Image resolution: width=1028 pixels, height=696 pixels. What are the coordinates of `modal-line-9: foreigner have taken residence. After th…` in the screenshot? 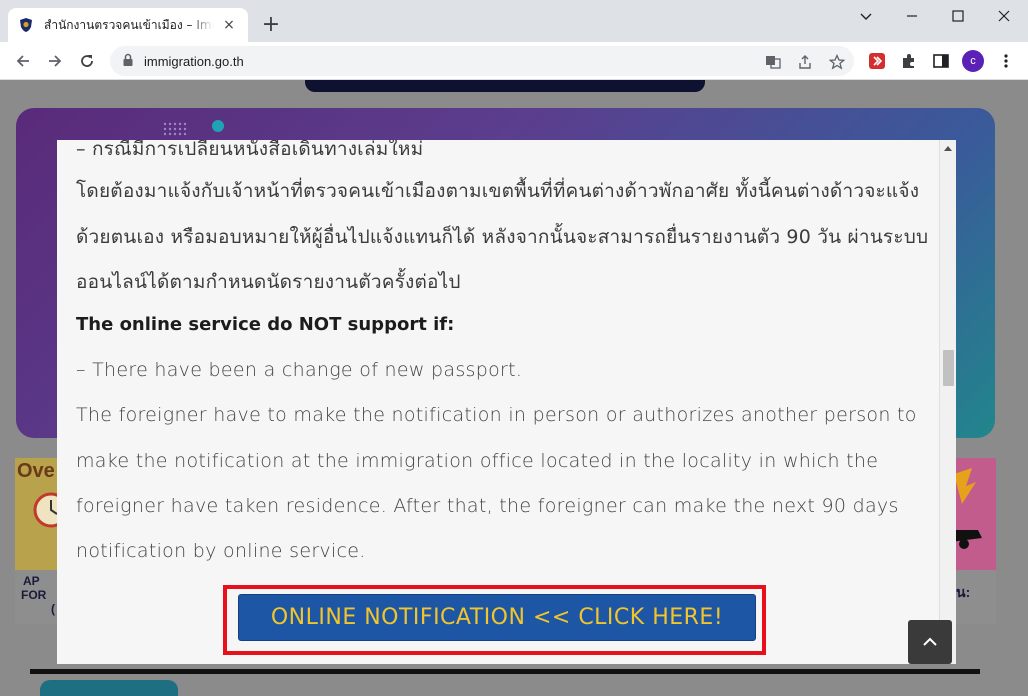 It's located at (487, 506).